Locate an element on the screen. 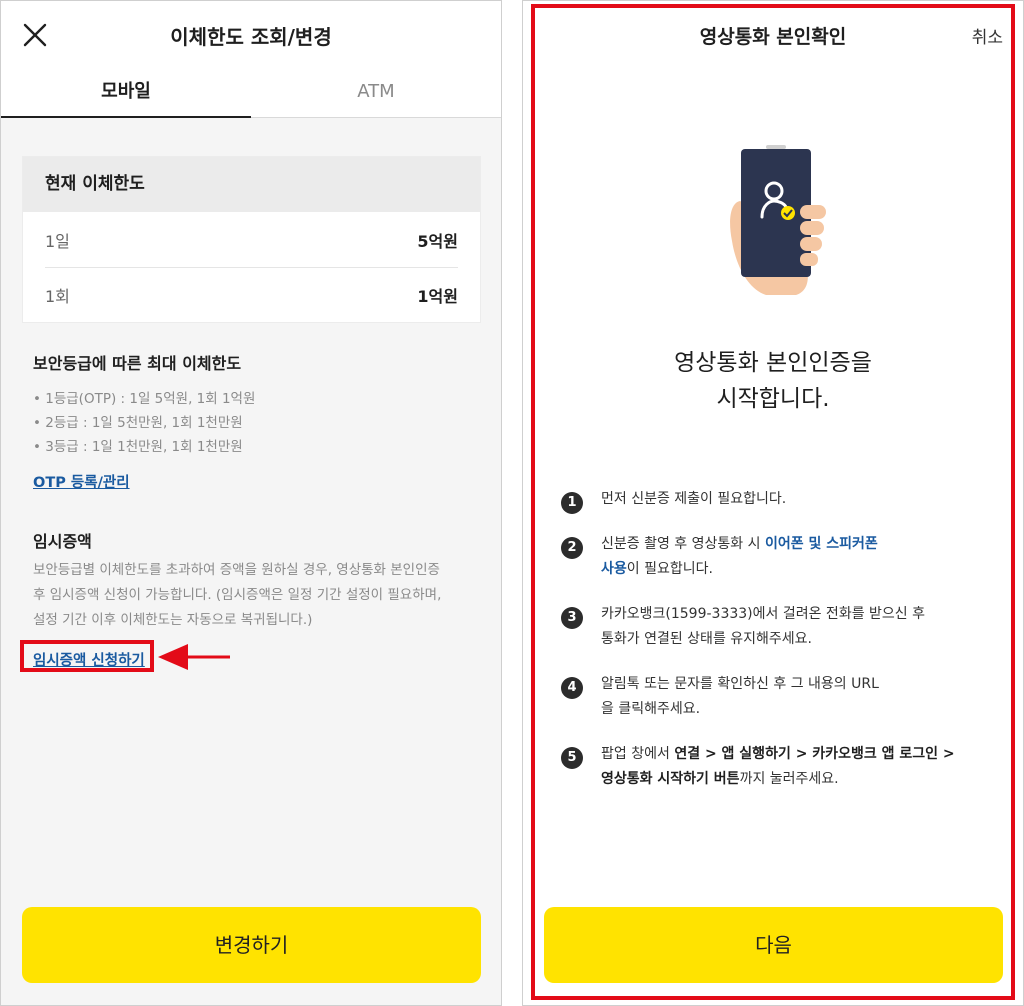  step-emphasis: 사용 is located at coordinates (614, 569).